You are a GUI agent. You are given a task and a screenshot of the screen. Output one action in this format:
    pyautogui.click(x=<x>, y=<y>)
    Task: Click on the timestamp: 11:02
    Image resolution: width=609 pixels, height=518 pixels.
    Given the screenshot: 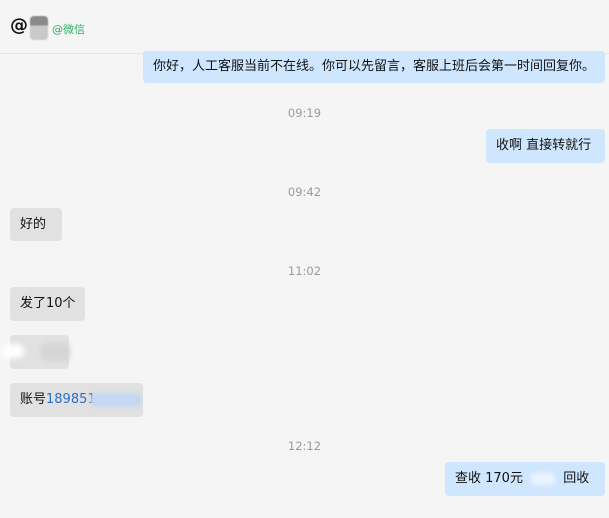 What is the action you would take?
    pyautogui.click(x=304, y=271)
    